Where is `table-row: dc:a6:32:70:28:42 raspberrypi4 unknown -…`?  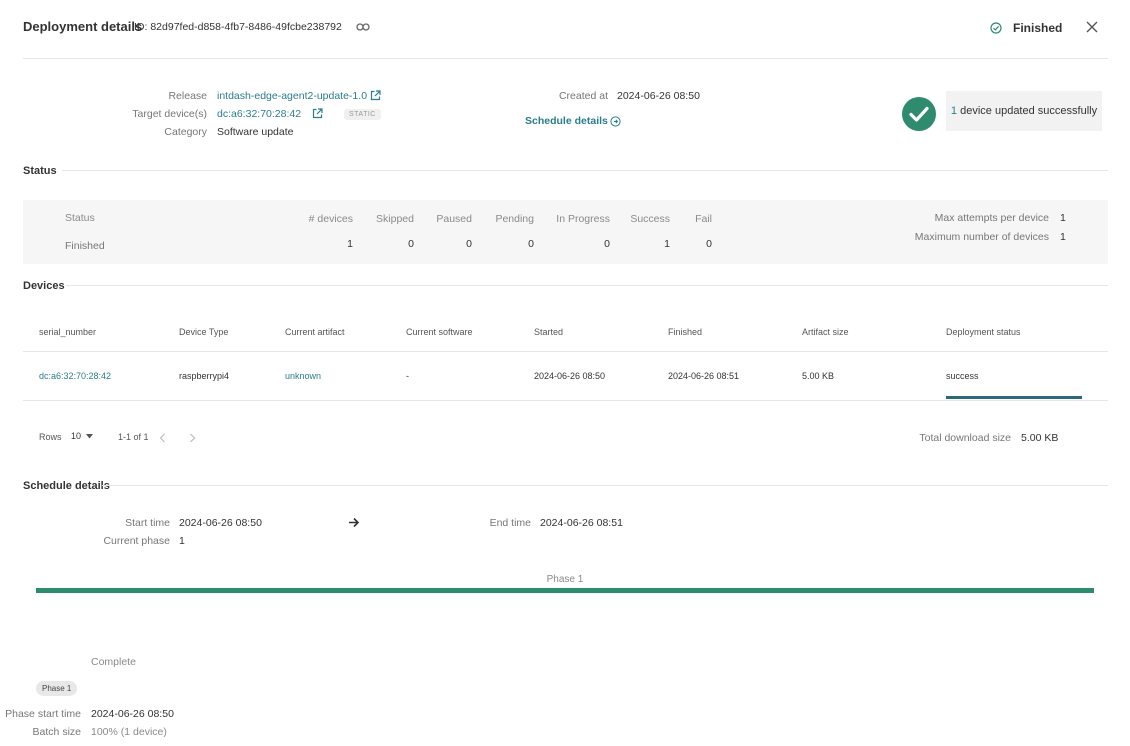
table-row: dc:a6:32:70:28:42 raspberrypi4 unknown -… is located at coordinates (565, 377).